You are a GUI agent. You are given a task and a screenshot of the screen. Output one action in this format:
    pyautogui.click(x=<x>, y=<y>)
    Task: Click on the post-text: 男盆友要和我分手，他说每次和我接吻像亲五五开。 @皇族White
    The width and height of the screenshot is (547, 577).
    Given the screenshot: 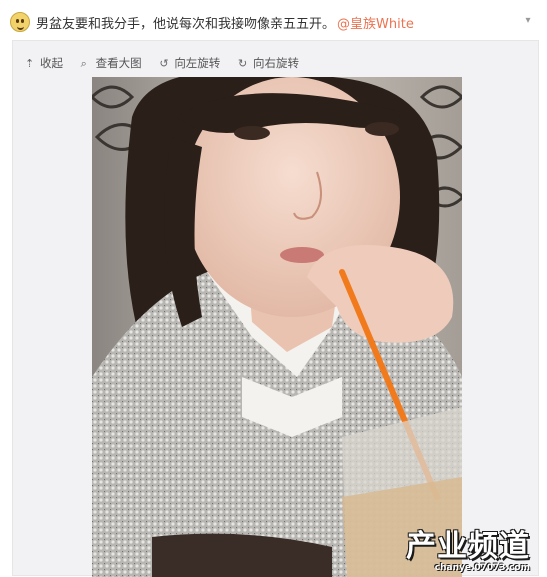 What is the action you would take?
    pyautogui.click(x=225, y=22)
    